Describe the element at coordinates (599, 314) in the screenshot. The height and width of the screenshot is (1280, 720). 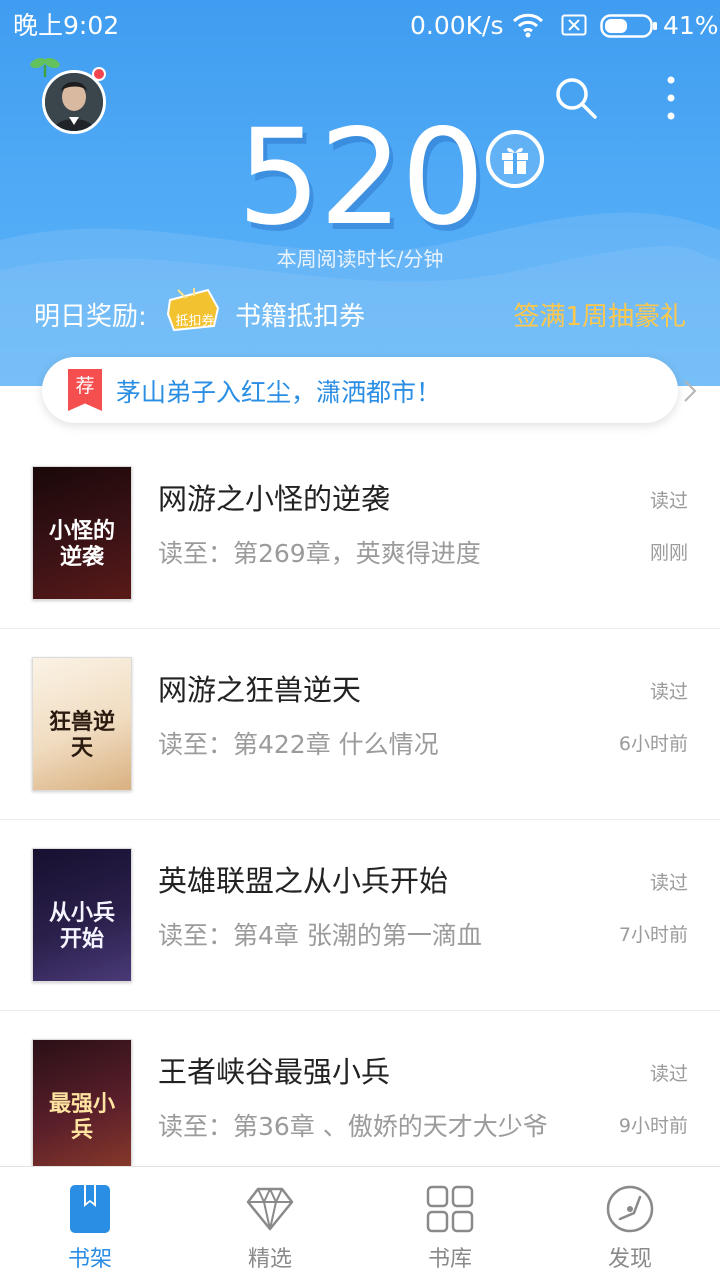
I see `signin-reward-link: 签满1周抽豪礼` at that location.